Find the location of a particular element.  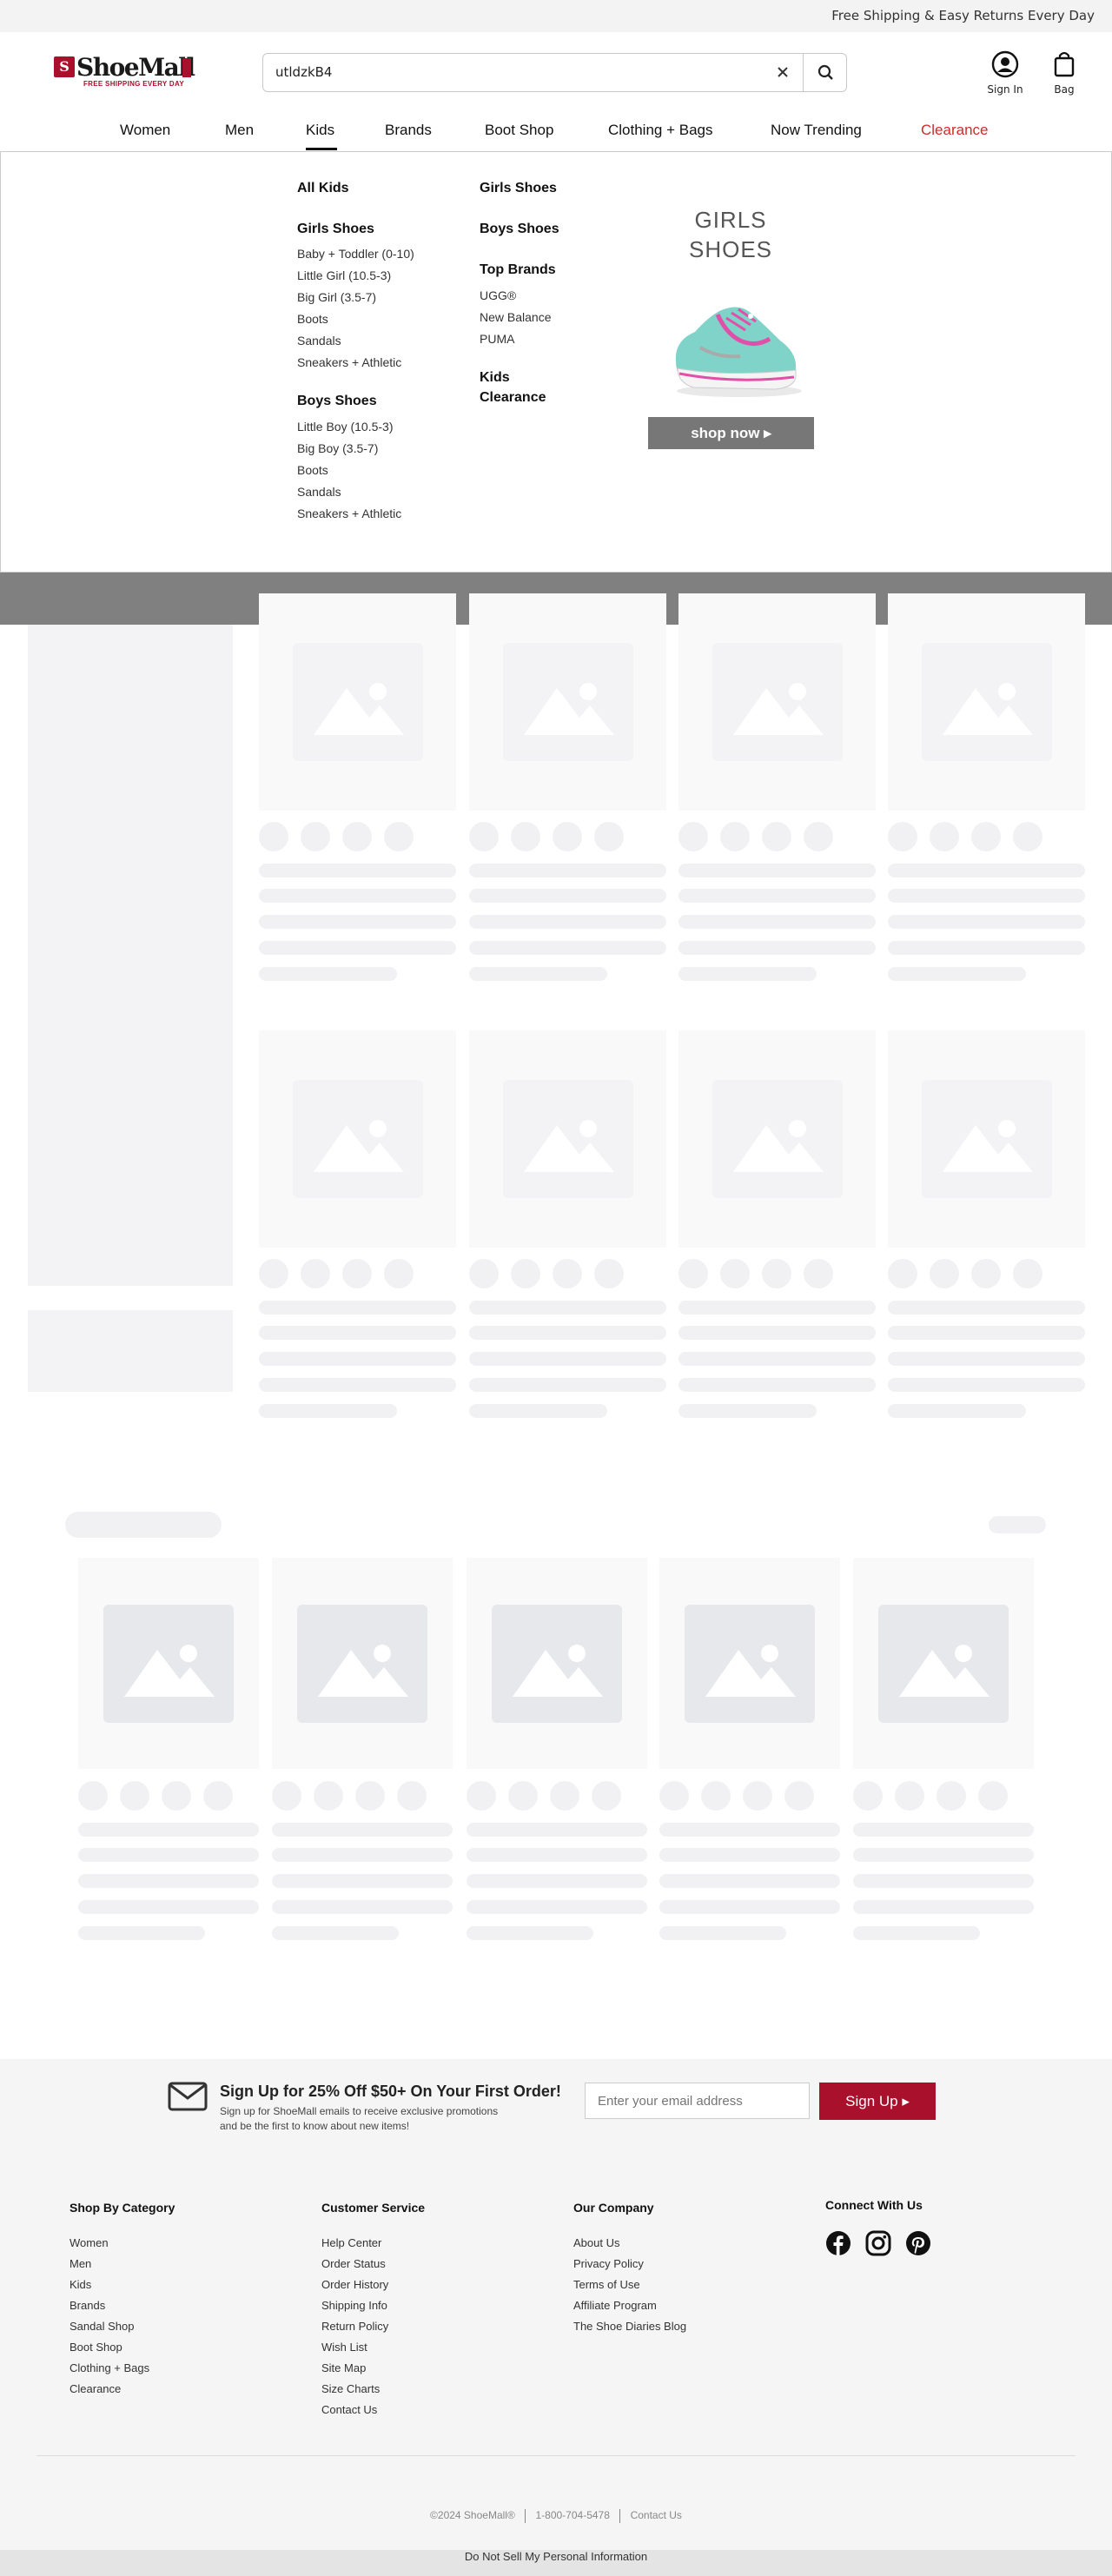

menu-item-little-girl: Little Girl (10.5-3) is located at coordinates (344, 275).